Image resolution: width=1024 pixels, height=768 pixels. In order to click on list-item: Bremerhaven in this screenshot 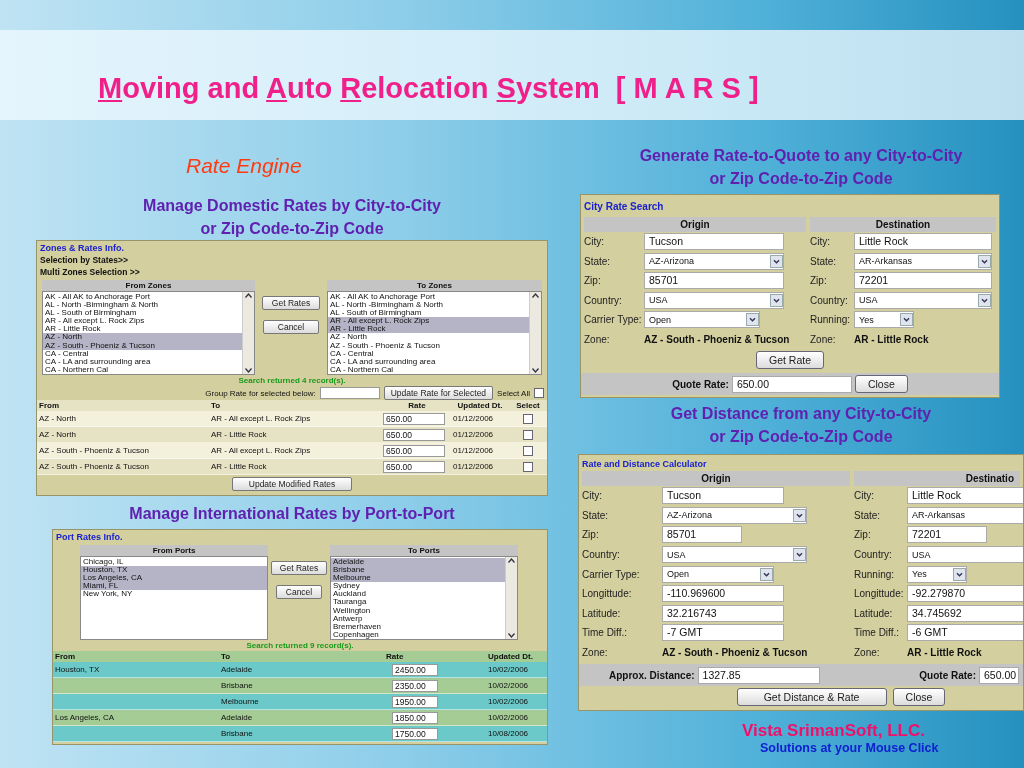, I will do `click(418, 626)`.